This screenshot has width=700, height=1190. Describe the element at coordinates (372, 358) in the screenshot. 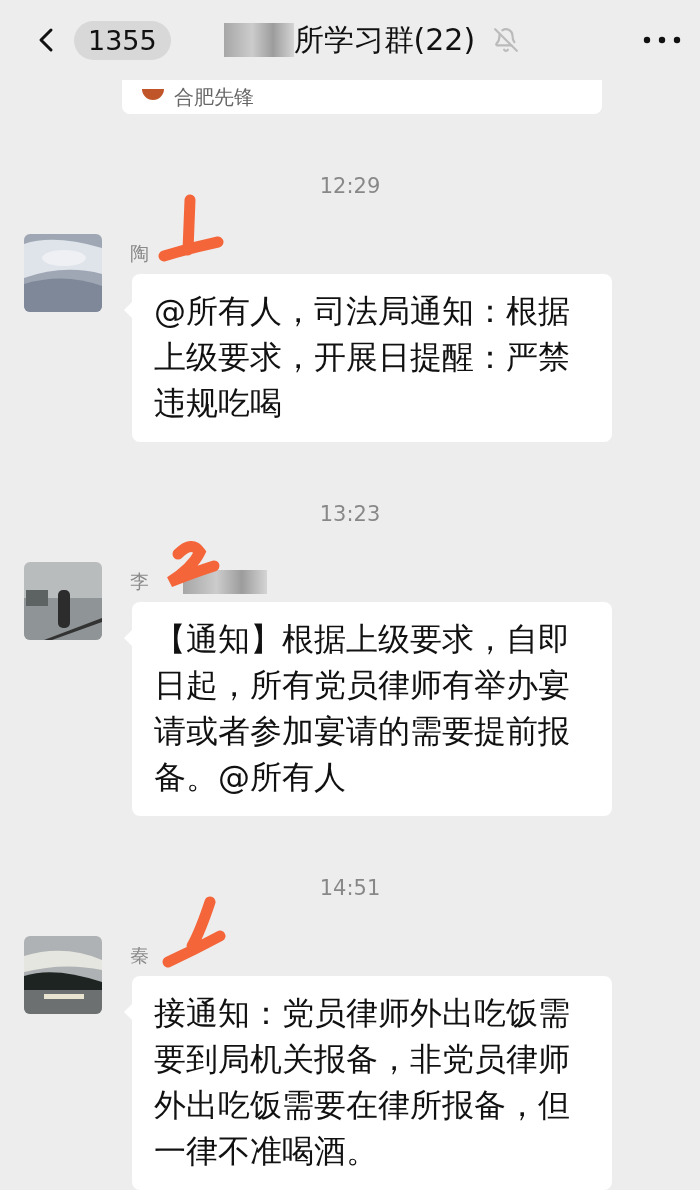

I see `message-bubble: @所有人，司法局通知：根据上级要求，开展日提醒：严禁违规吃喝` at that location.